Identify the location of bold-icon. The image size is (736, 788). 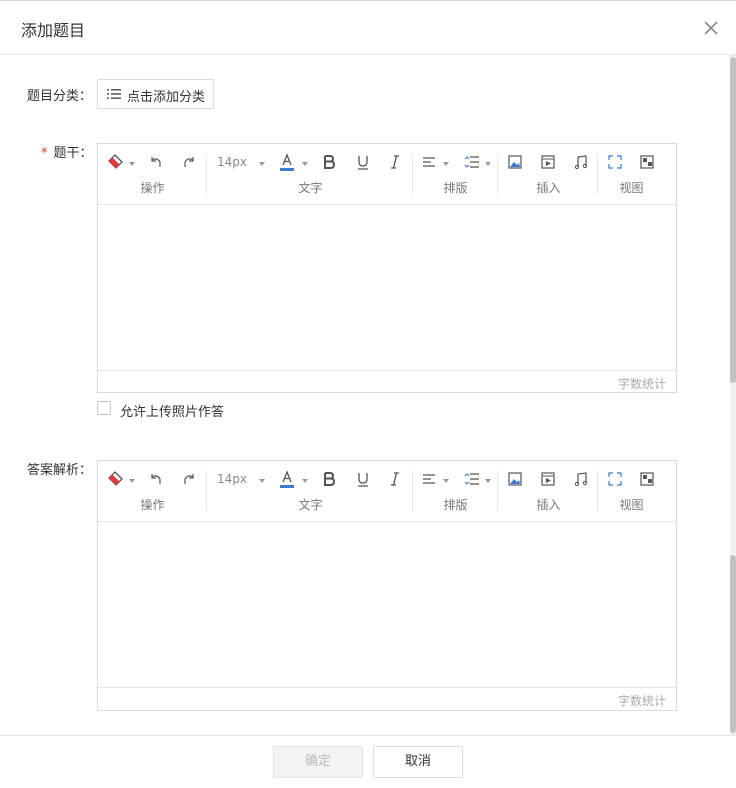
(330, 162).